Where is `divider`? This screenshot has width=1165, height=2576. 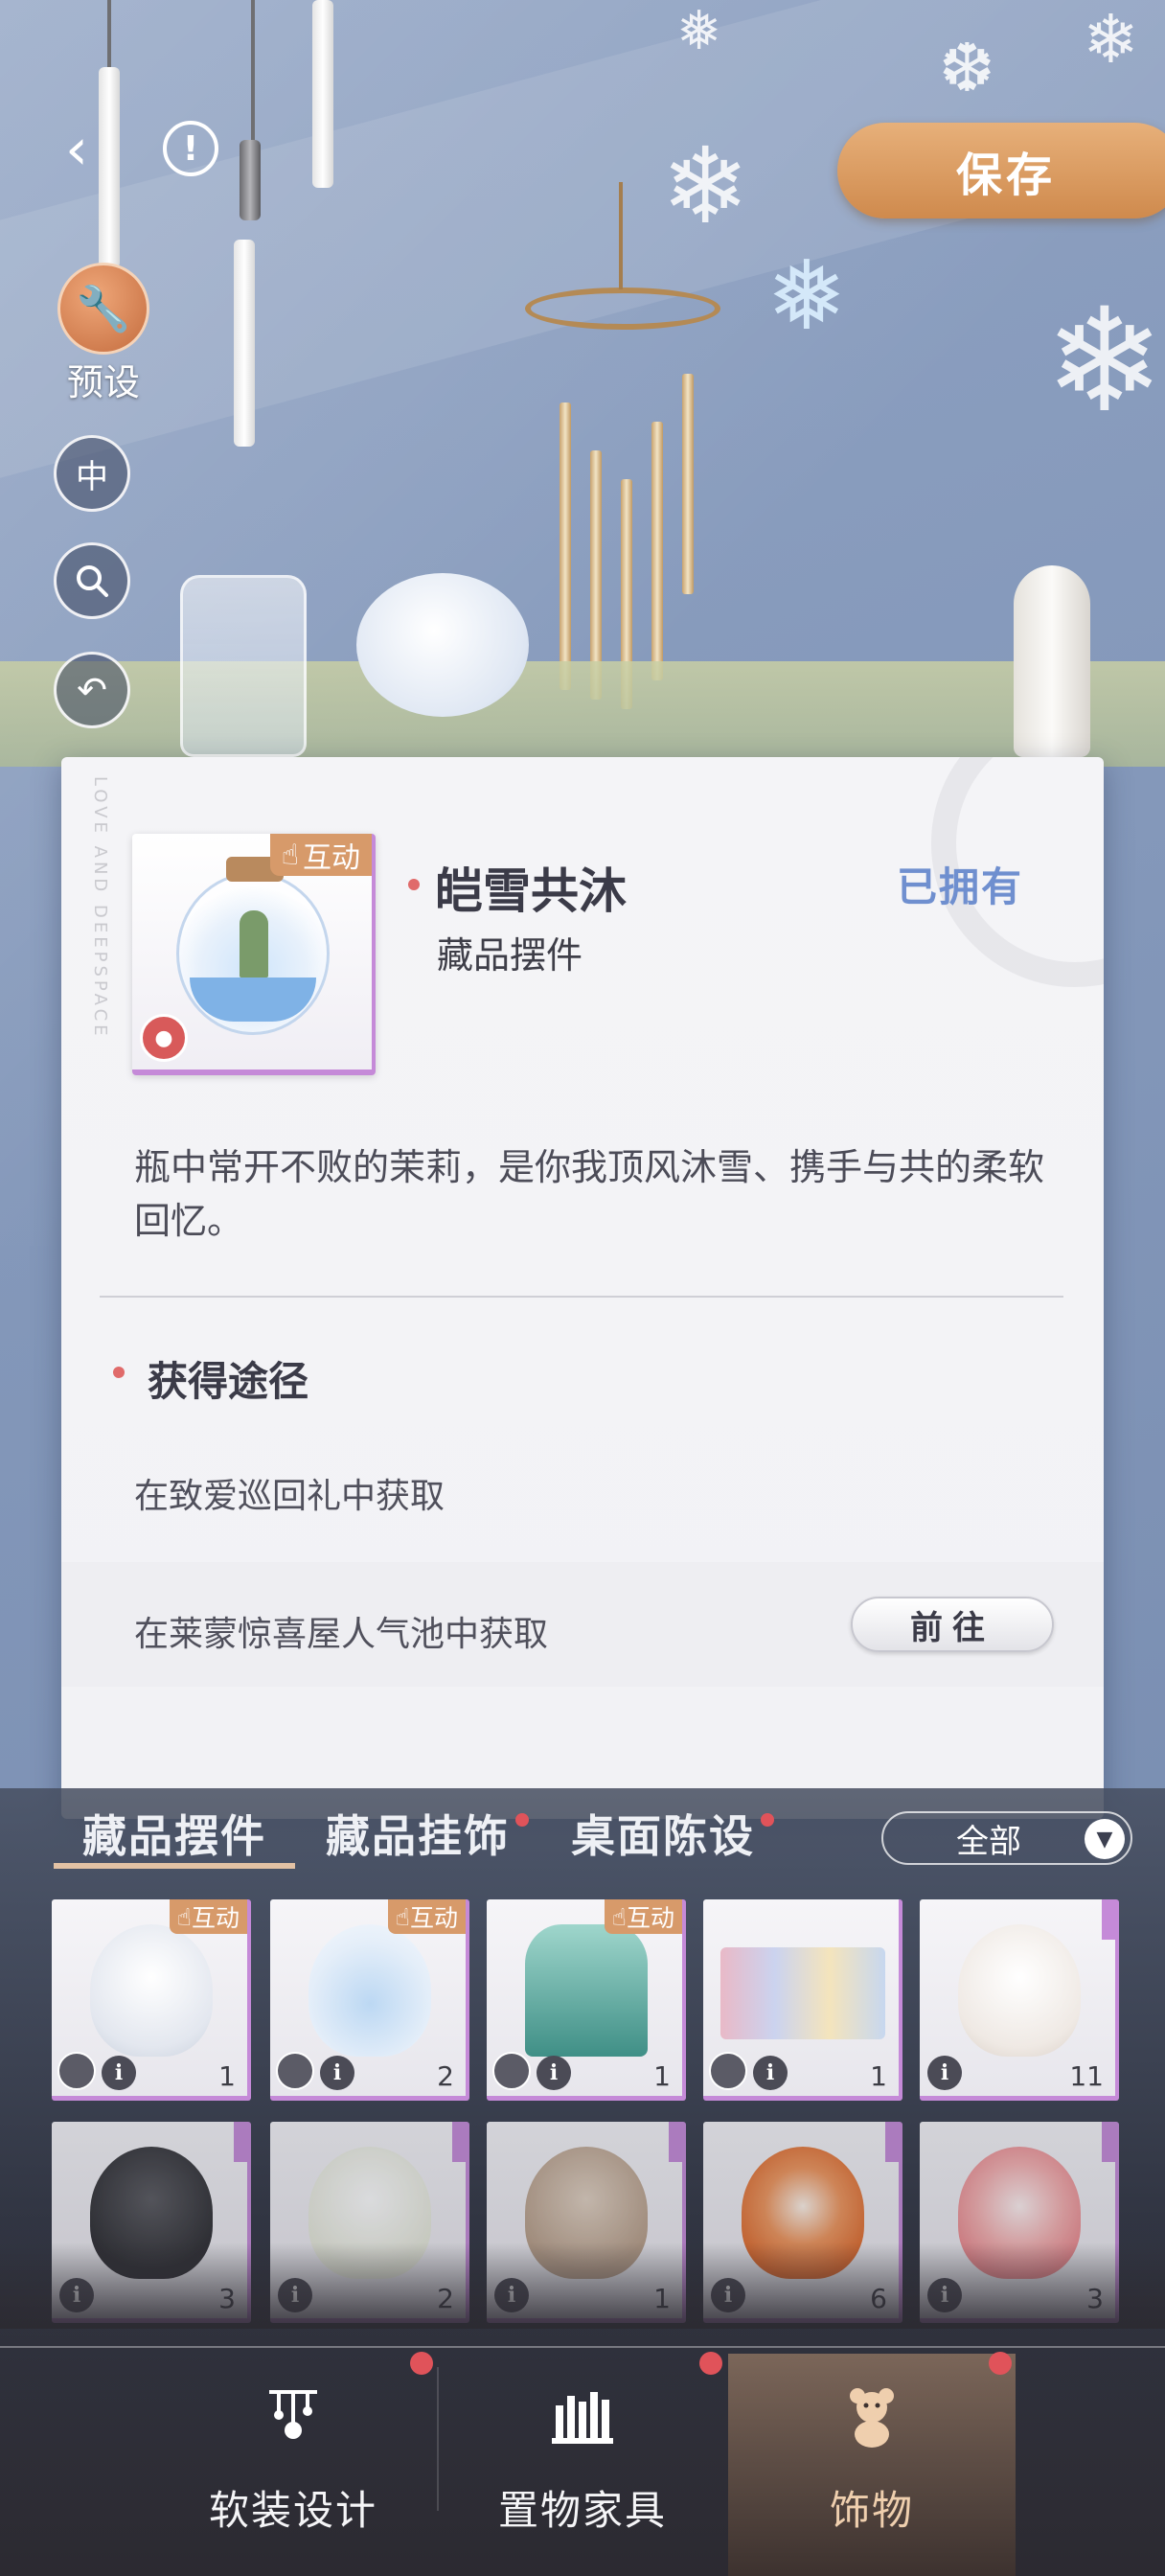 divider is located at coordinates (581, 1297).